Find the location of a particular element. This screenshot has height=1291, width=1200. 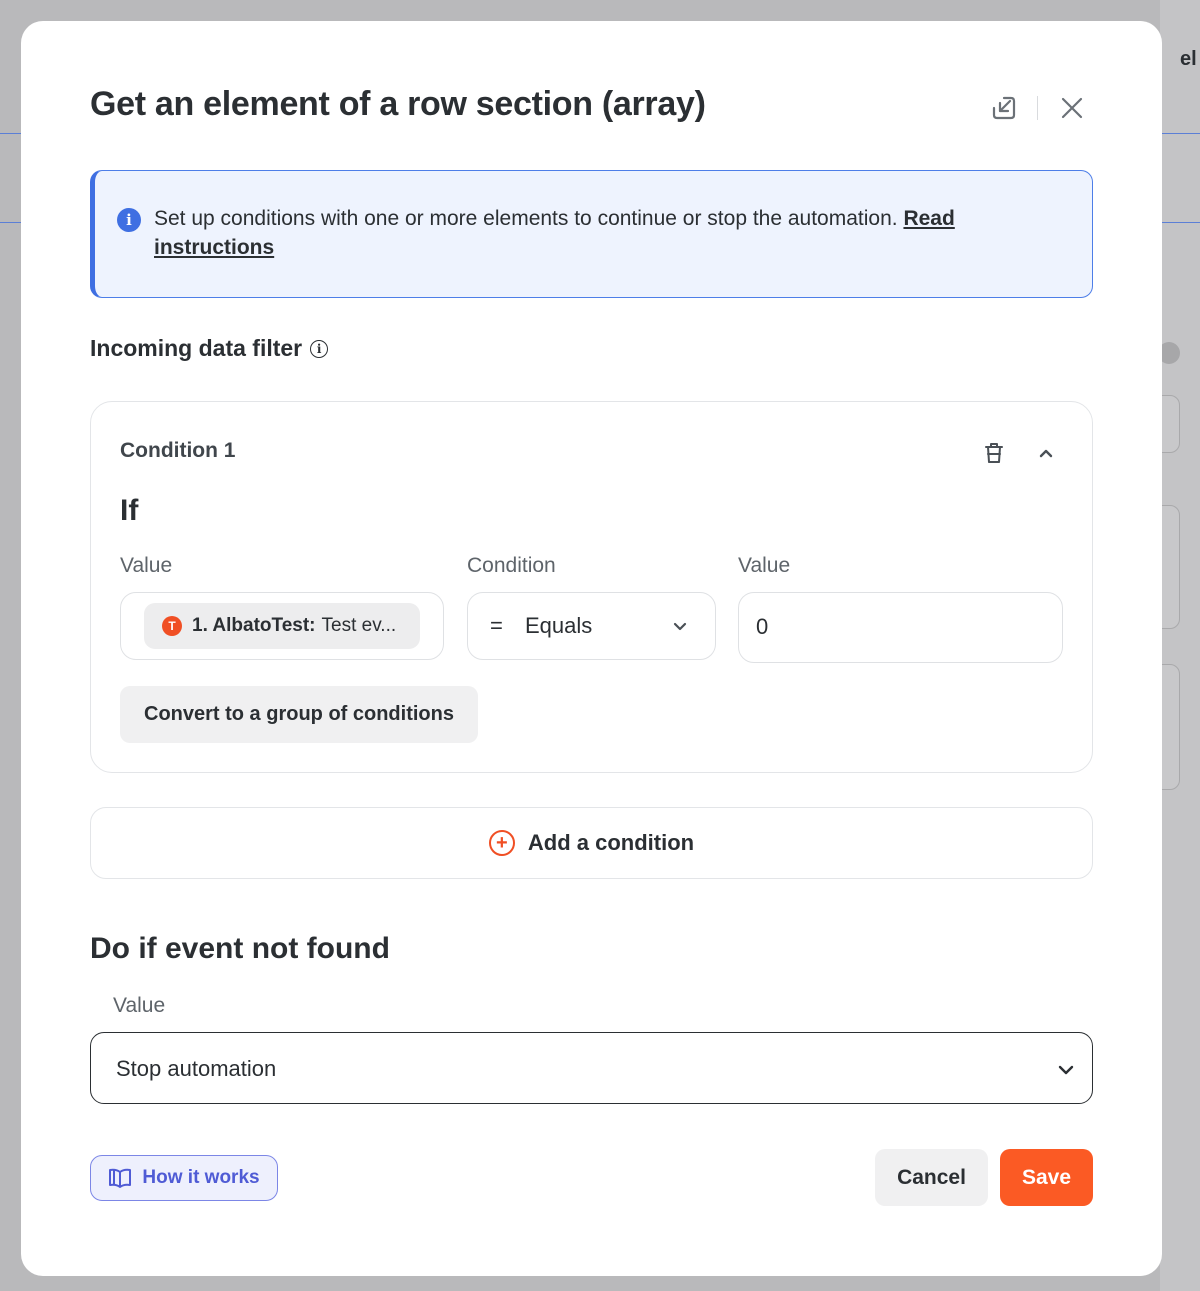

not-found-value-label: Value is located at coordinates (139, 1005).